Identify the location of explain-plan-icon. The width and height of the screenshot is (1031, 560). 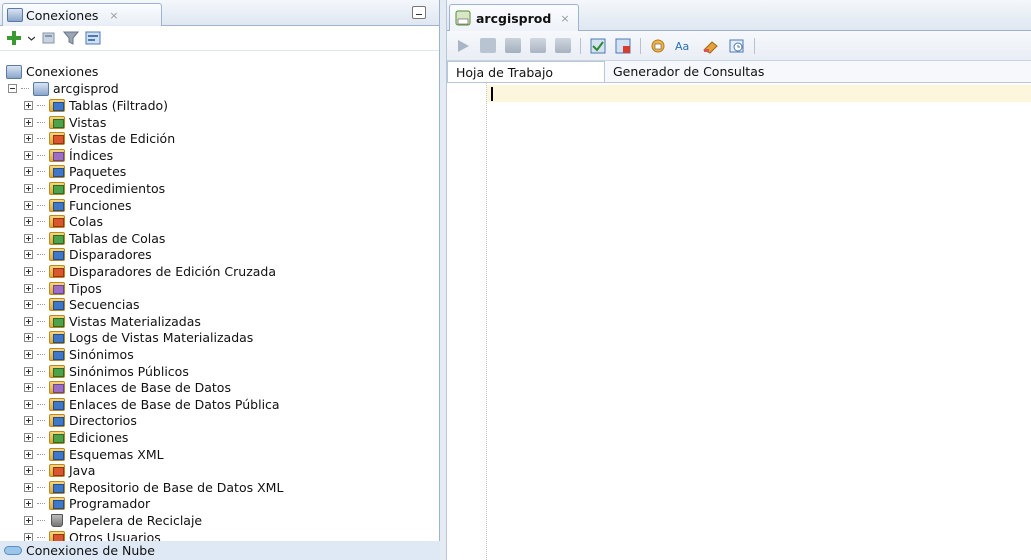
(538, 45).